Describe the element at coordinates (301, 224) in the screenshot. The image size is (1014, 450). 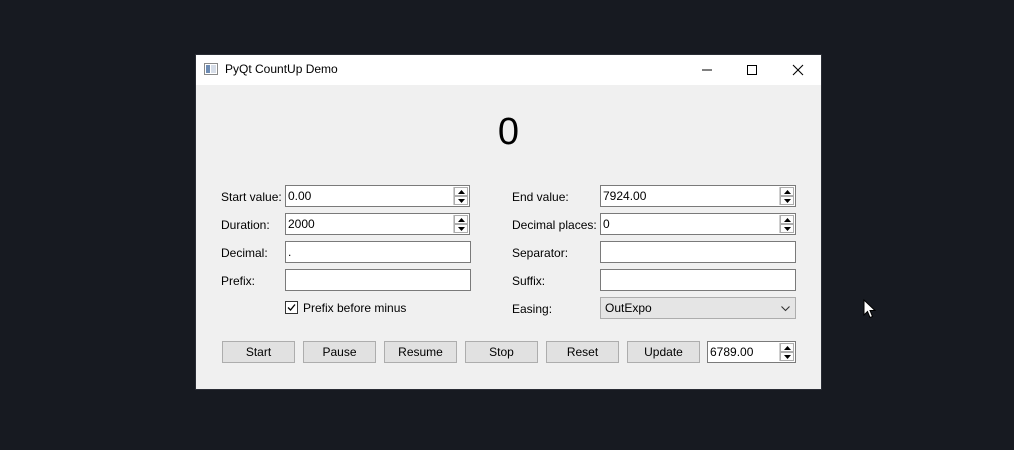
I see `duration-text: 2000` at that location.